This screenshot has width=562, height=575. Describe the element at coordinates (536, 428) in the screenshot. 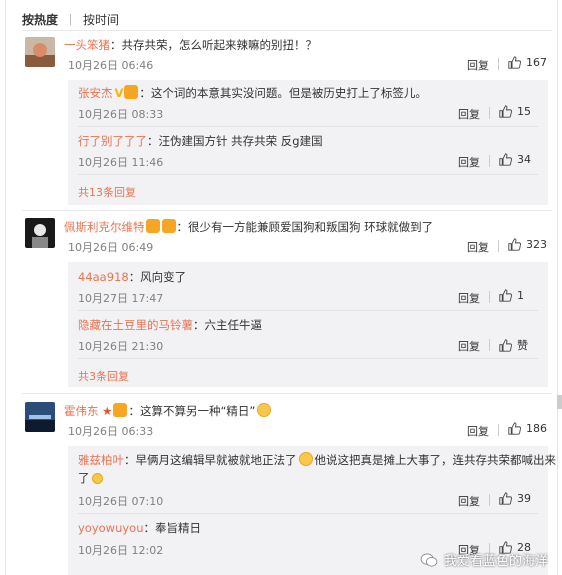

I see `like-count: 186` at that location.